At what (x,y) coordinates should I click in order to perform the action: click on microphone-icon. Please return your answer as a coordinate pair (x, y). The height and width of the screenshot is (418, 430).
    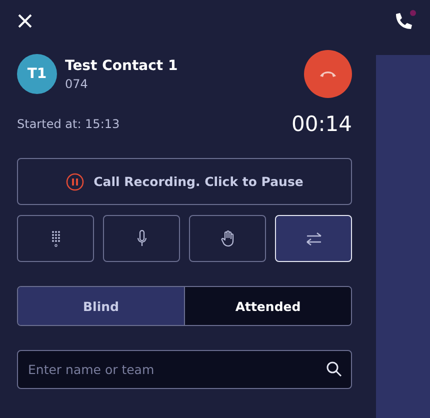
    Looking at the image, I should click on (141, 238).